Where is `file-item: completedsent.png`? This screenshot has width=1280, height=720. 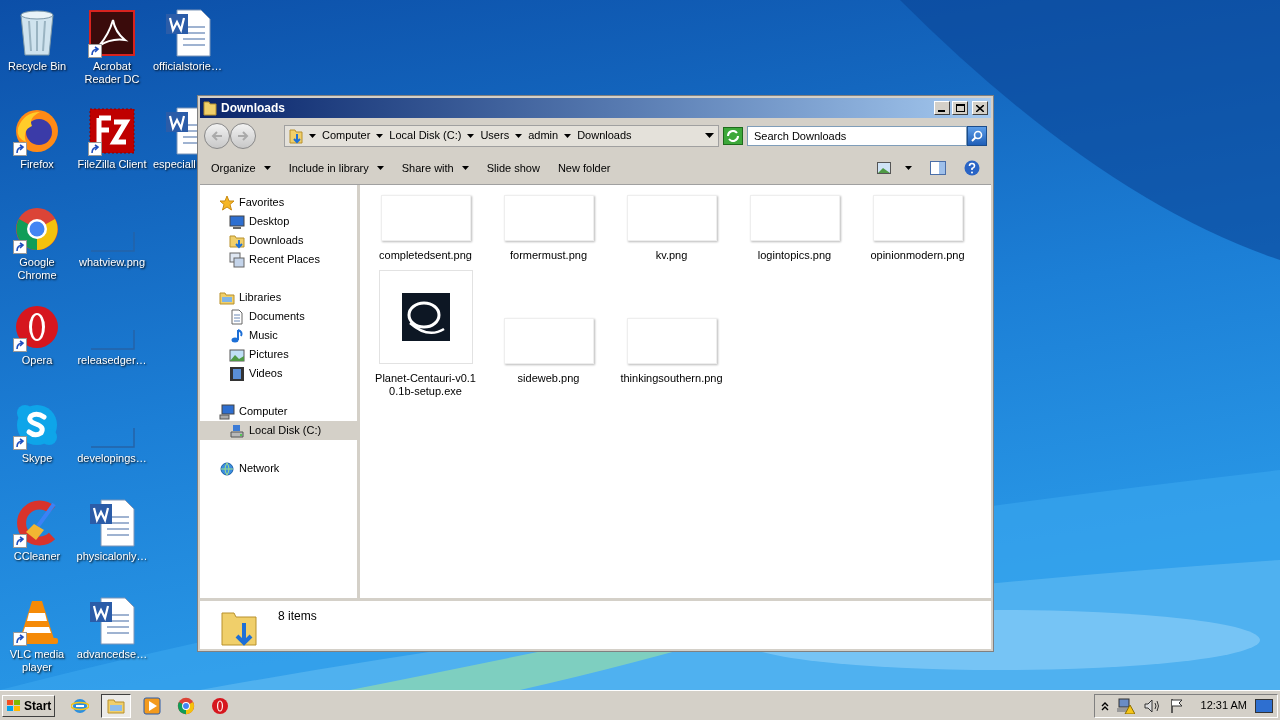
file-item: completedsent.png is located at coordinates (425, 230).